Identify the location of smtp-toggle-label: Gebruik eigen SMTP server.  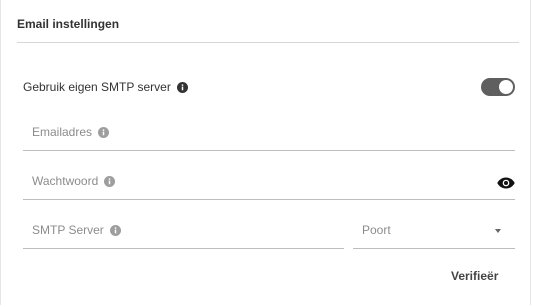
(105, 87).